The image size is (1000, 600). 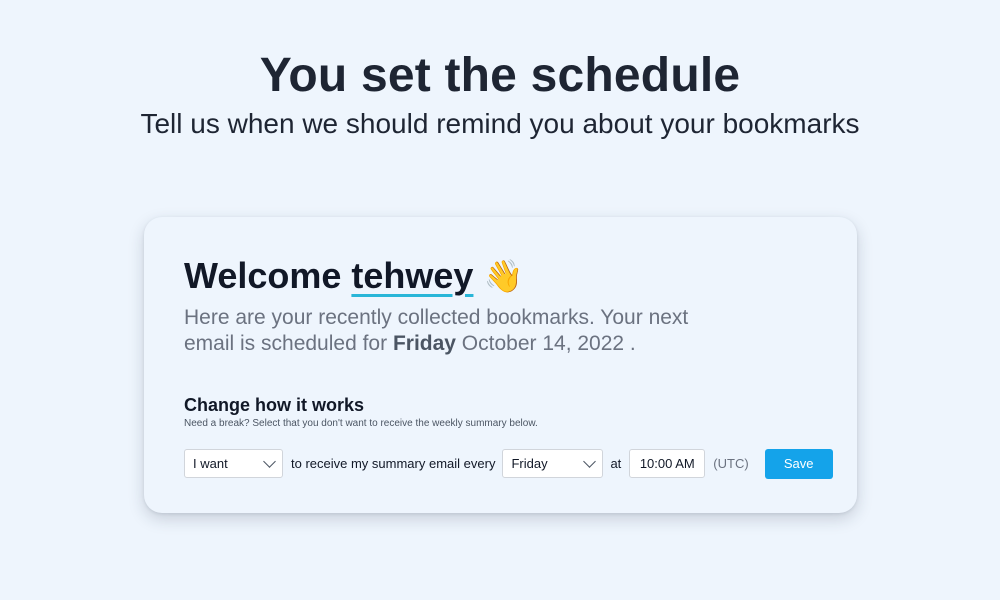 I want to click on section-title: Change how it works, so click(x=274, y=405).